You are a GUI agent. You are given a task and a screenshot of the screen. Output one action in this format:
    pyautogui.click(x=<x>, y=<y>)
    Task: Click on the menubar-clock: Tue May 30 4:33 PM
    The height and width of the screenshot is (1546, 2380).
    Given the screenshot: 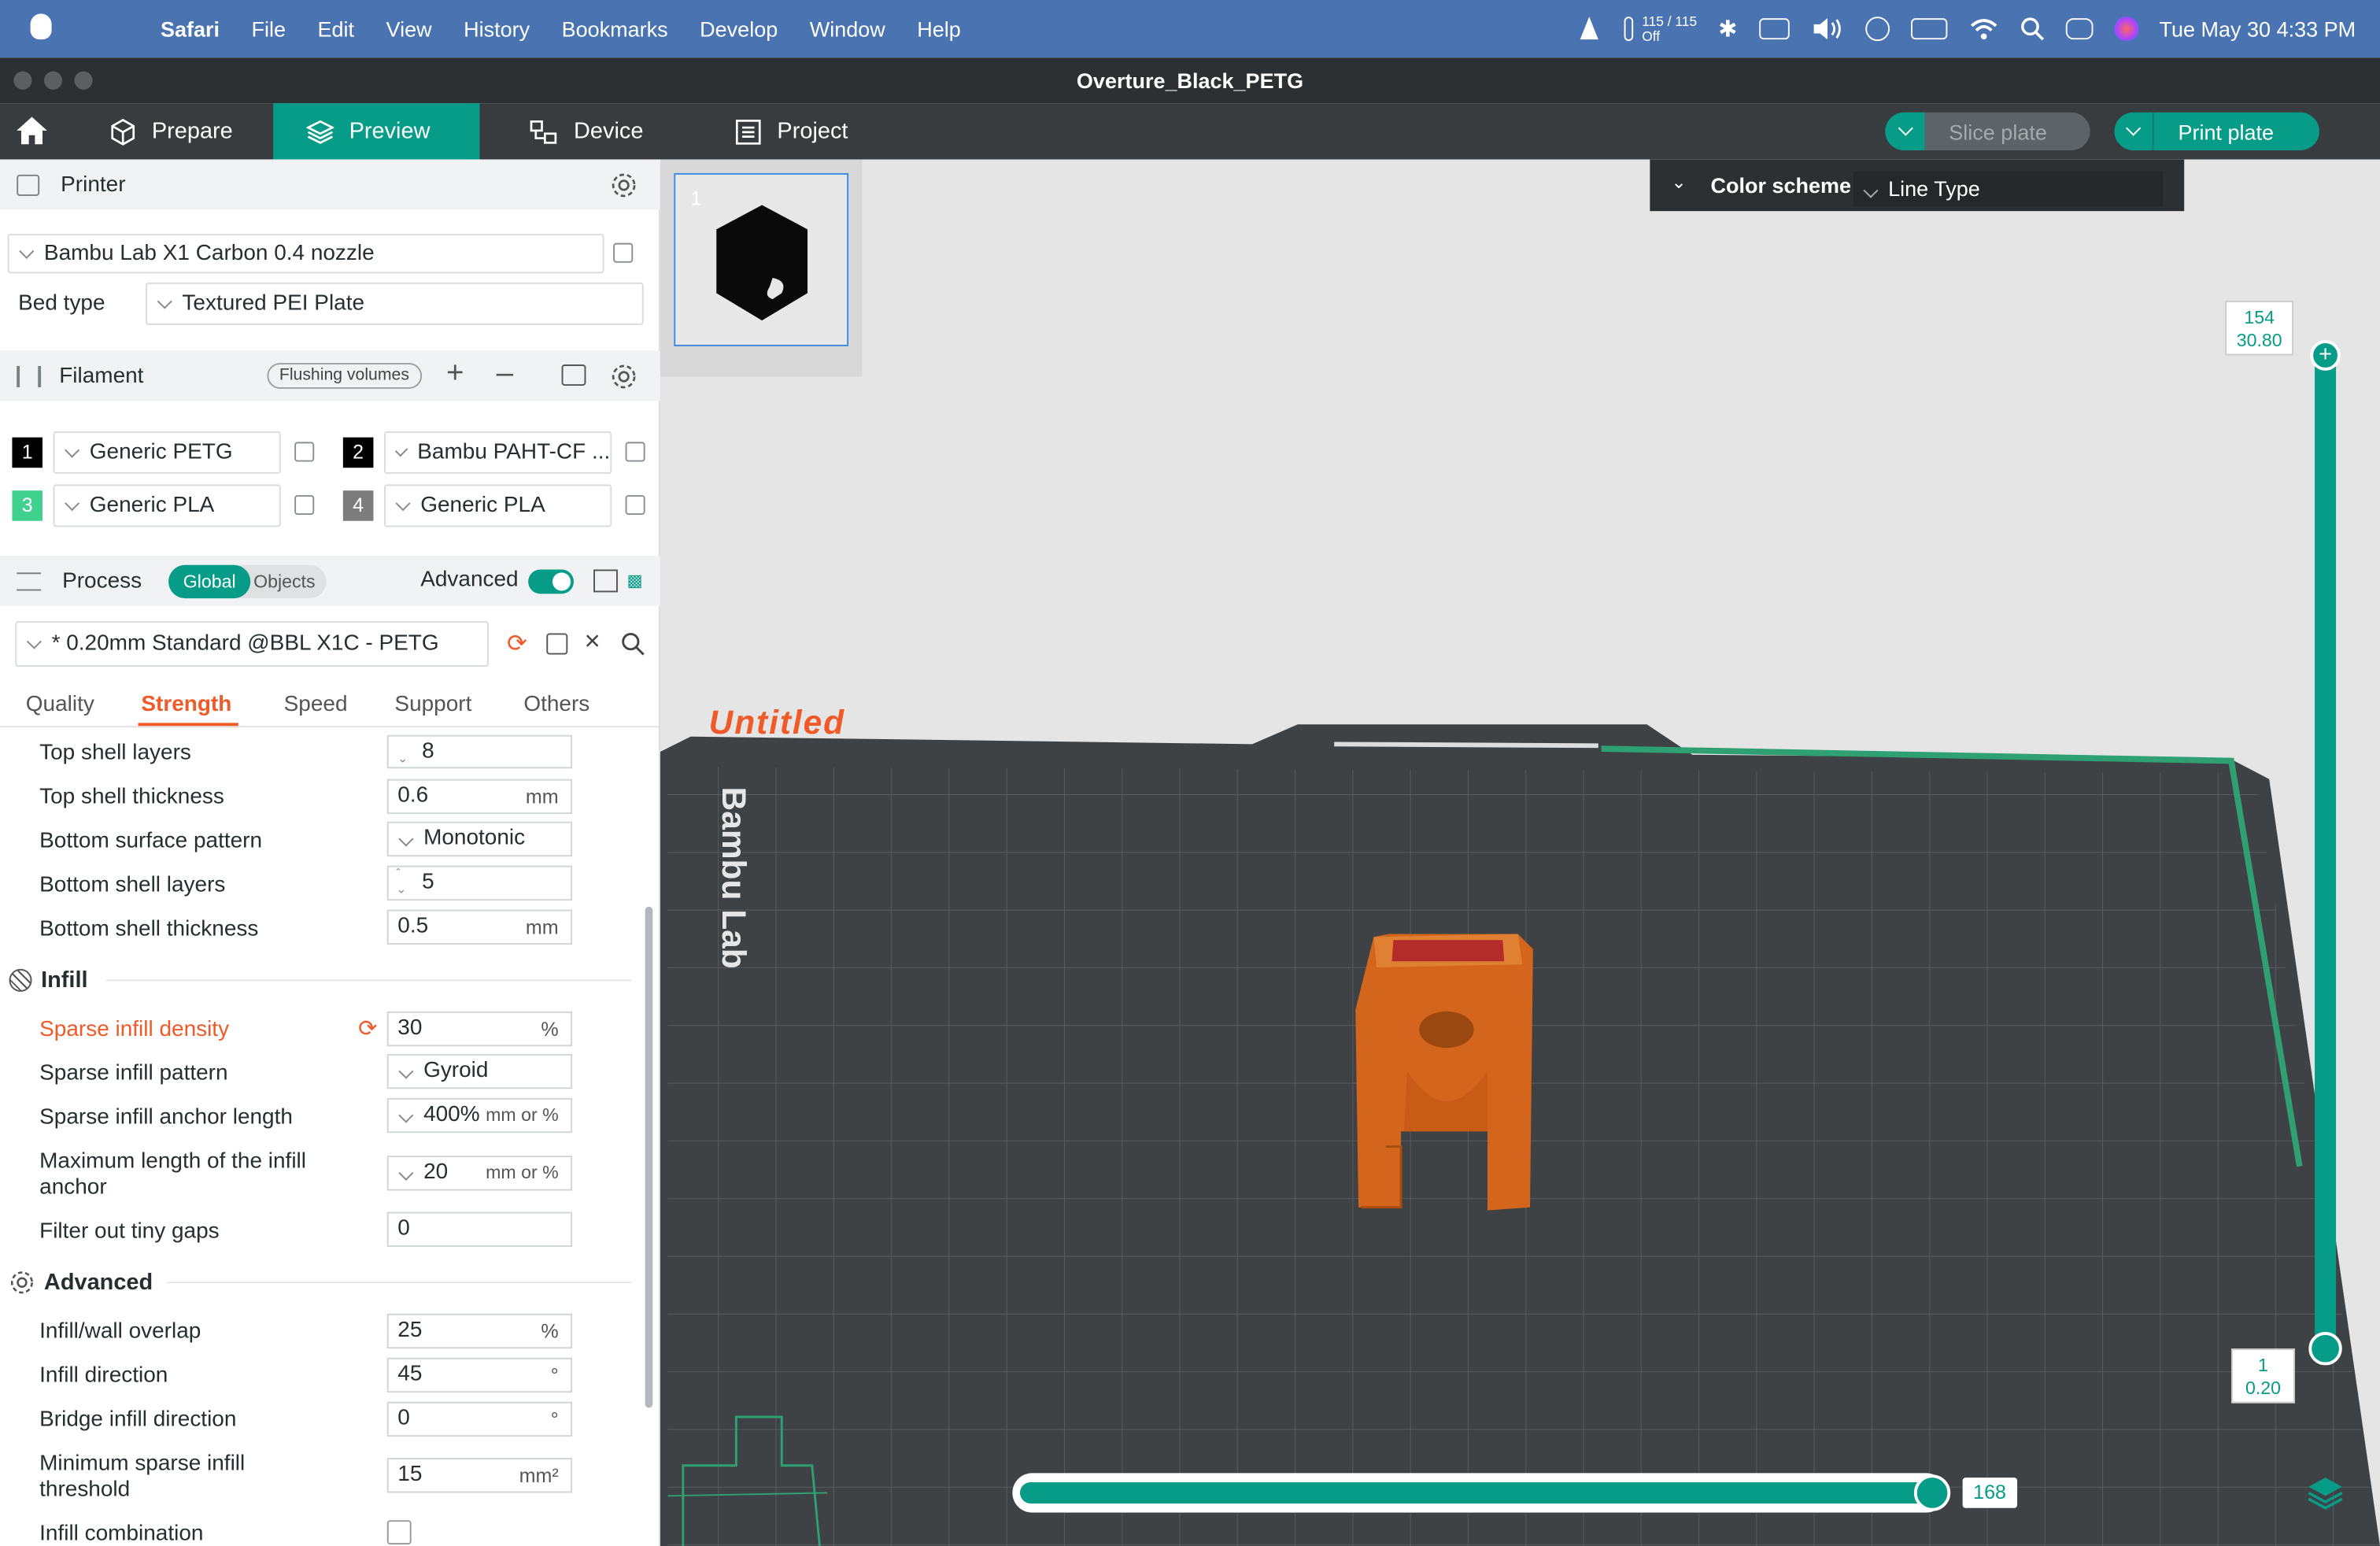 What is the action you would take?
    pyautogui.click(x=2258, y=29)
    